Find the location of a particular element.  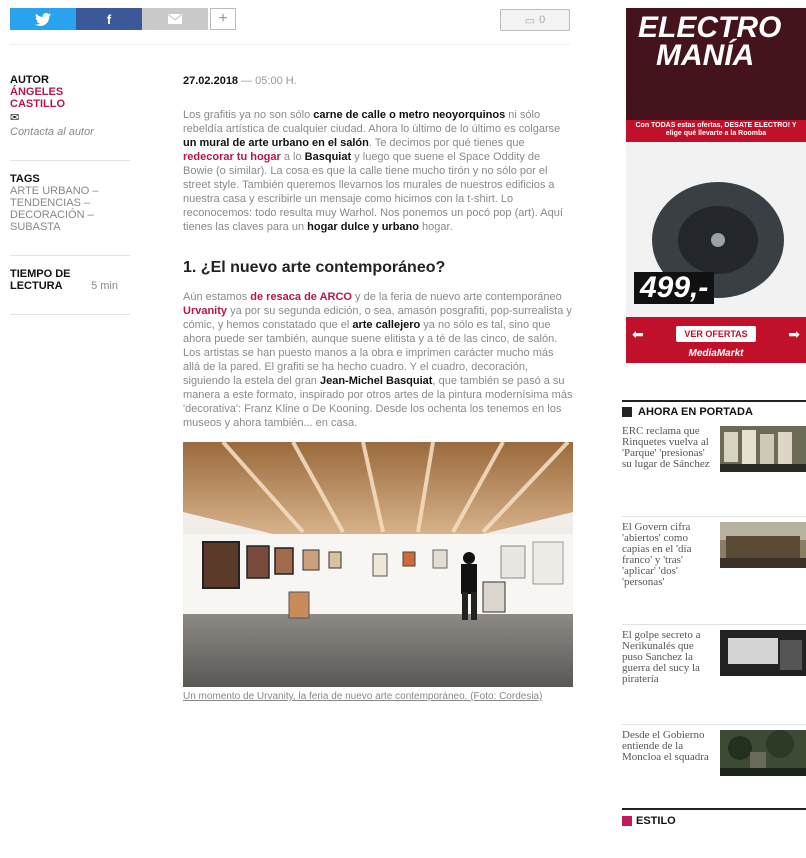

bold-phrase: Jean-Michel Basquiat is located at coordinates (376, 381).